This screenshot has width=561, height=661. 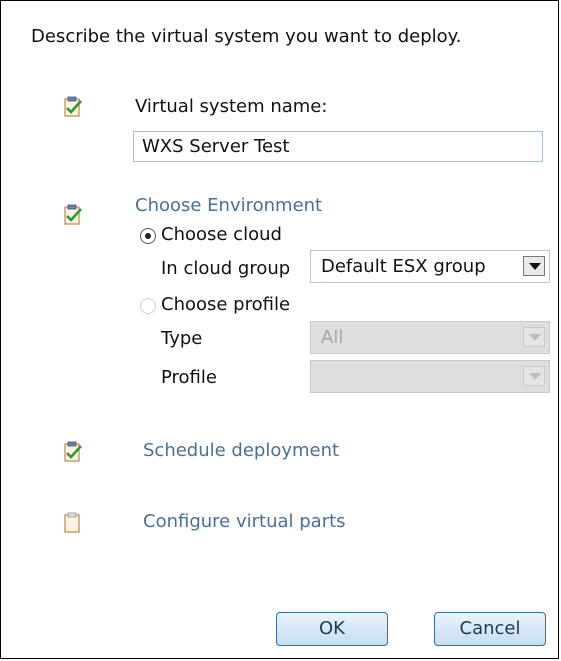 I want to click on virtual-system-name-input, so click(x=338, y=146).